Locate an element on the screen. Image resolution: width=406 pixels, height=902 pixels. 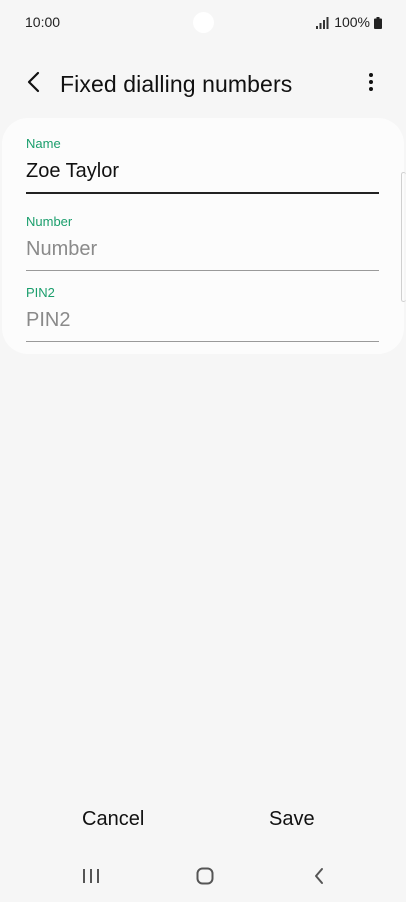
save-button: Save is located at coordinates (292, 819).